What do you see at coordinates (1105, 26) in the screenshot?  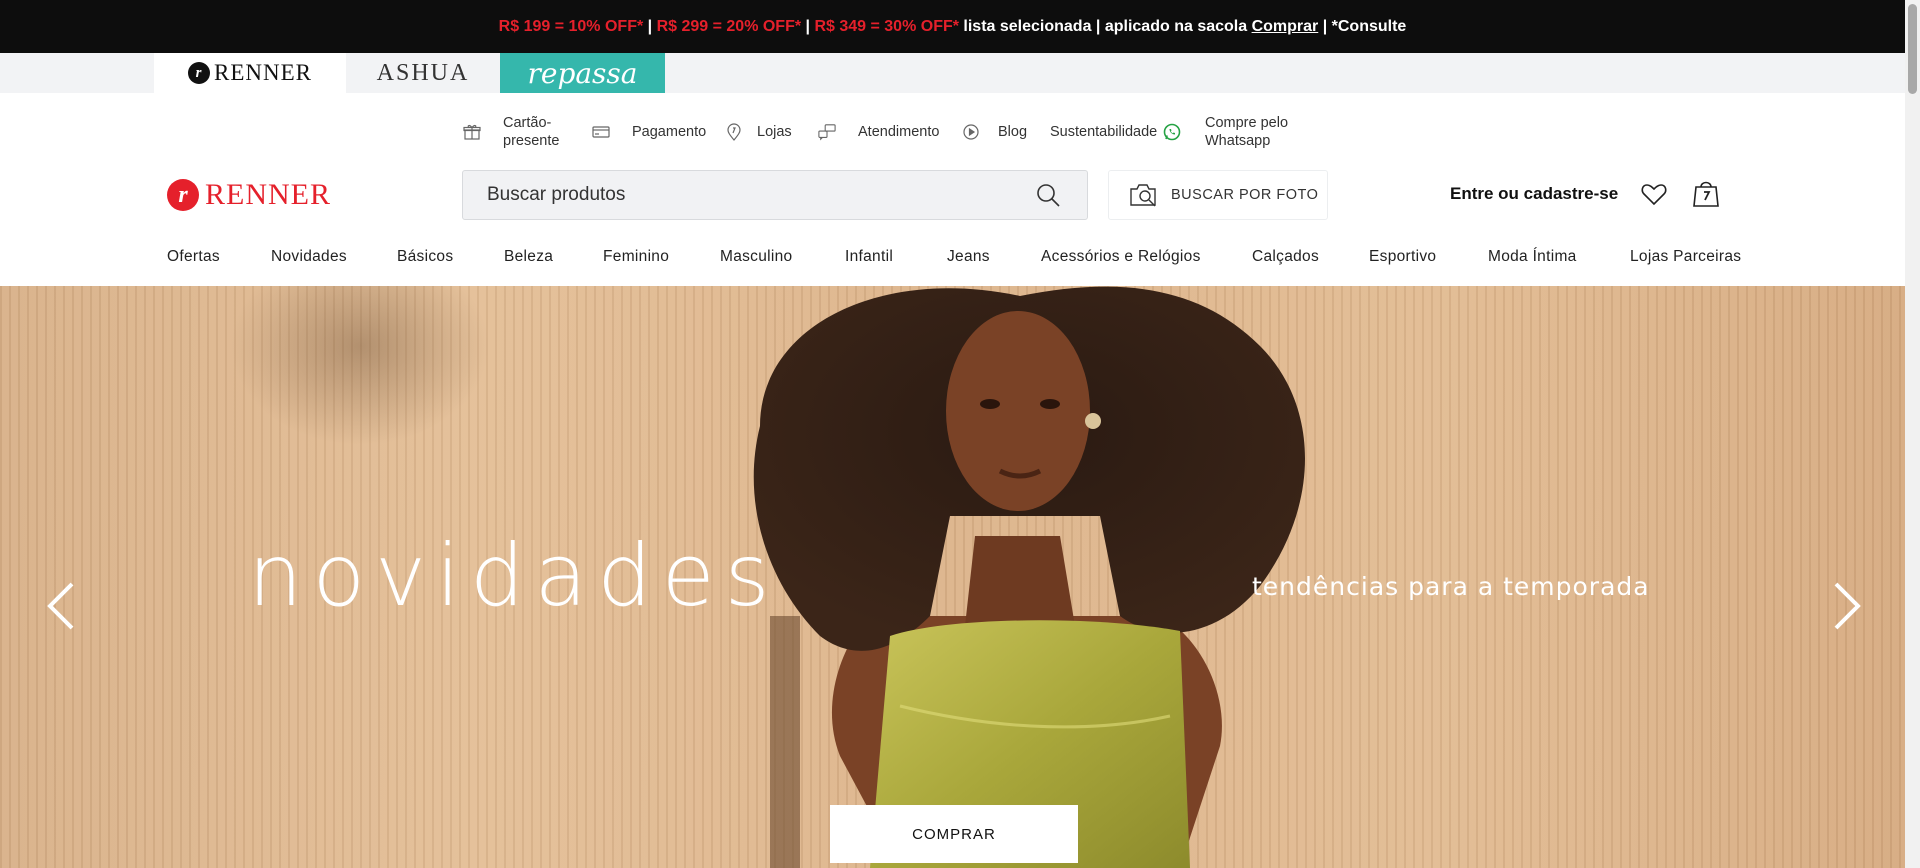 I see `promo-text: lista selecionada | aplicado na sacola` at bounding box center [1105, 26].